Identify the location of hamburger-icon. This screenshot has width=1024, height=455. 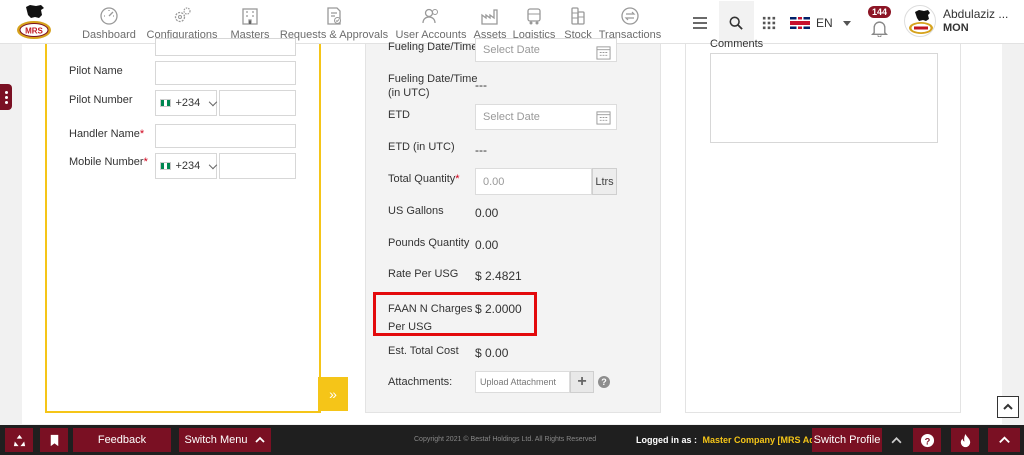
(700, 23).